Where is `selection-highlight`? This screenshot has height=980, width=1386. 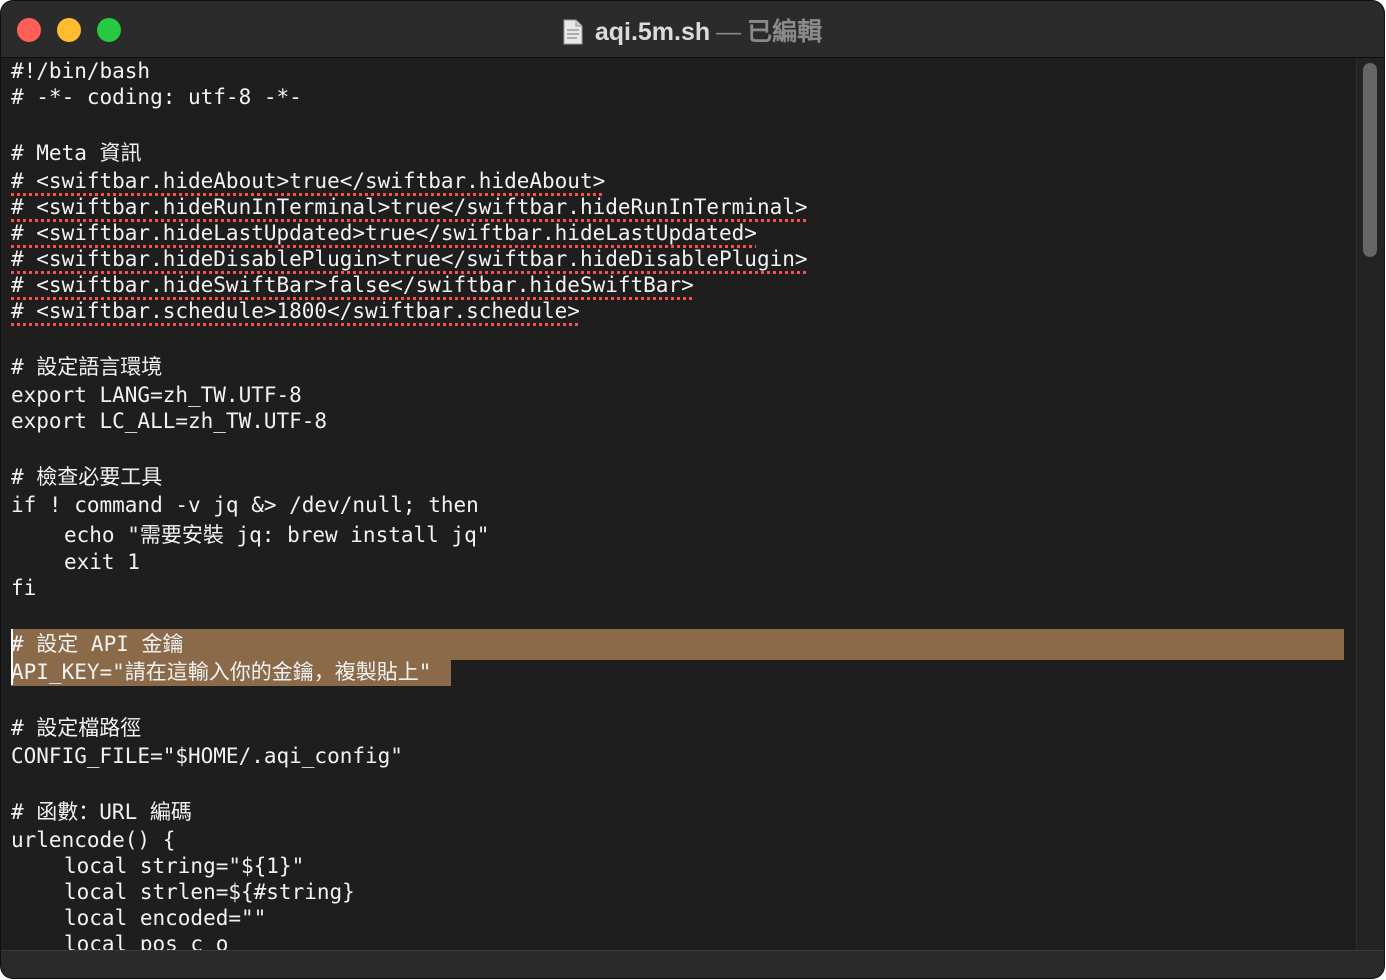 selection-highlight is located at coordinates (677, 644).